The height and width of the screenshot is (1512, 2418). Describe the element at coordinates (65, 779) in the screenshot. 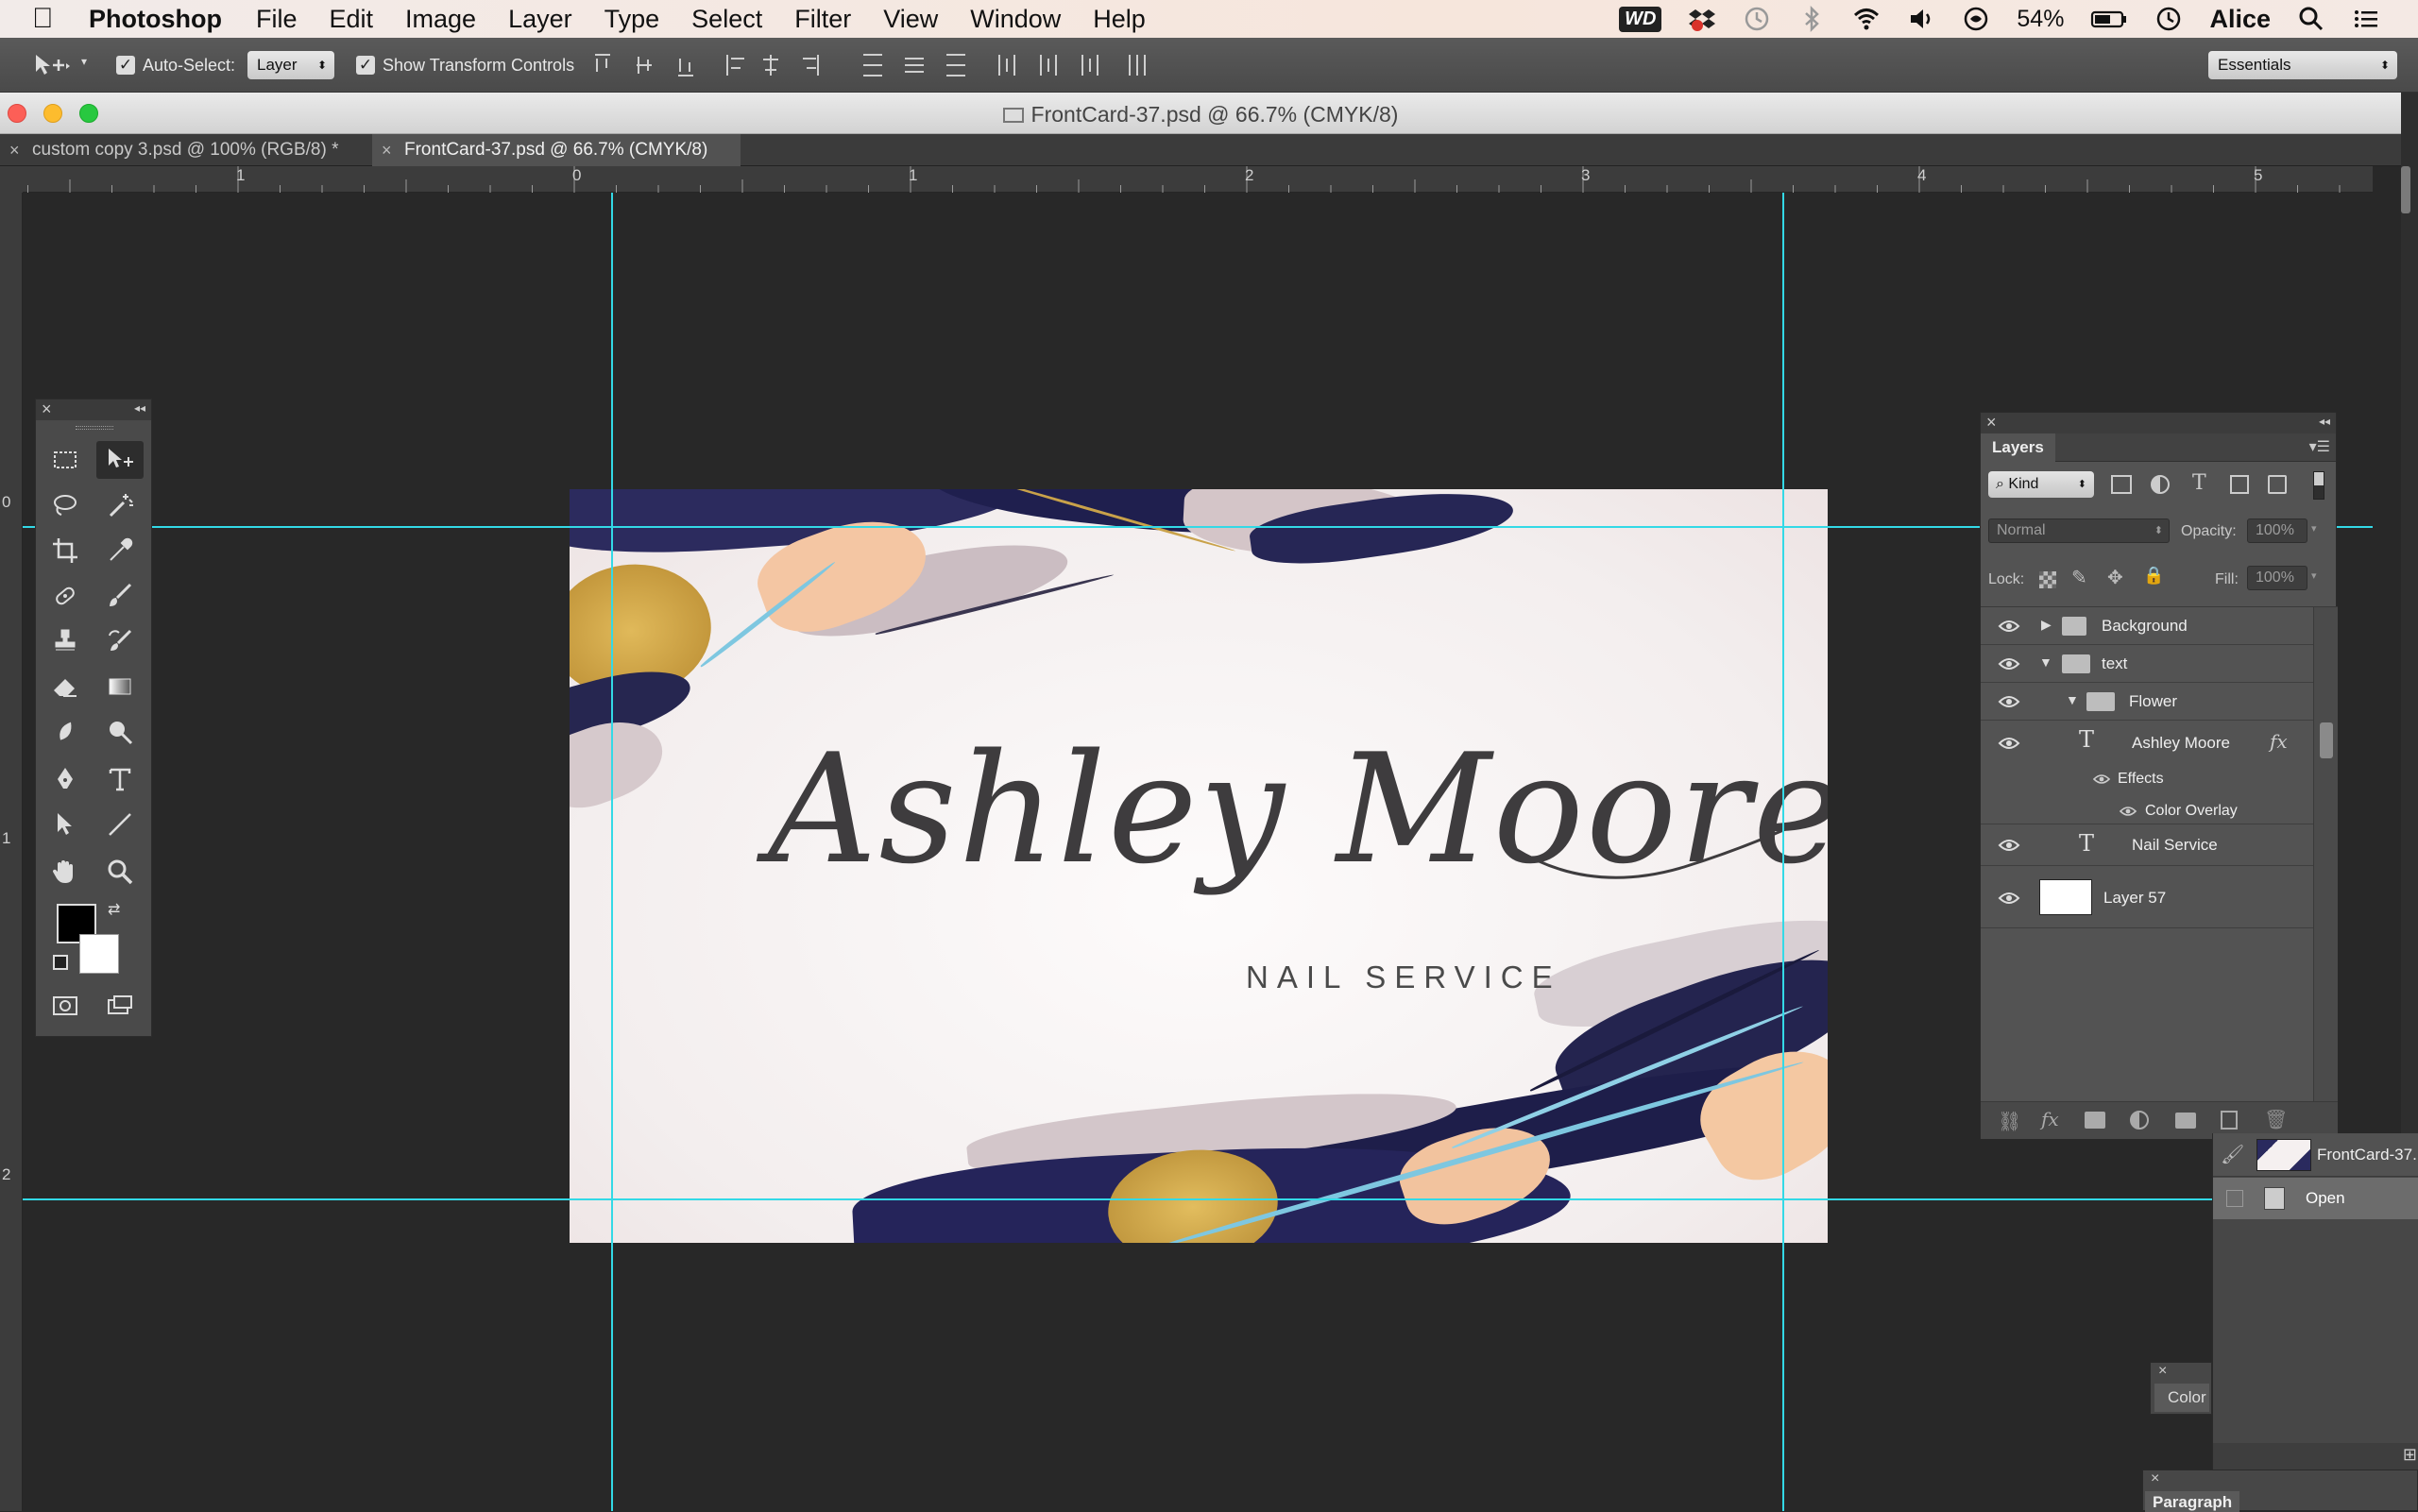

I see `pen-tool` at that location.